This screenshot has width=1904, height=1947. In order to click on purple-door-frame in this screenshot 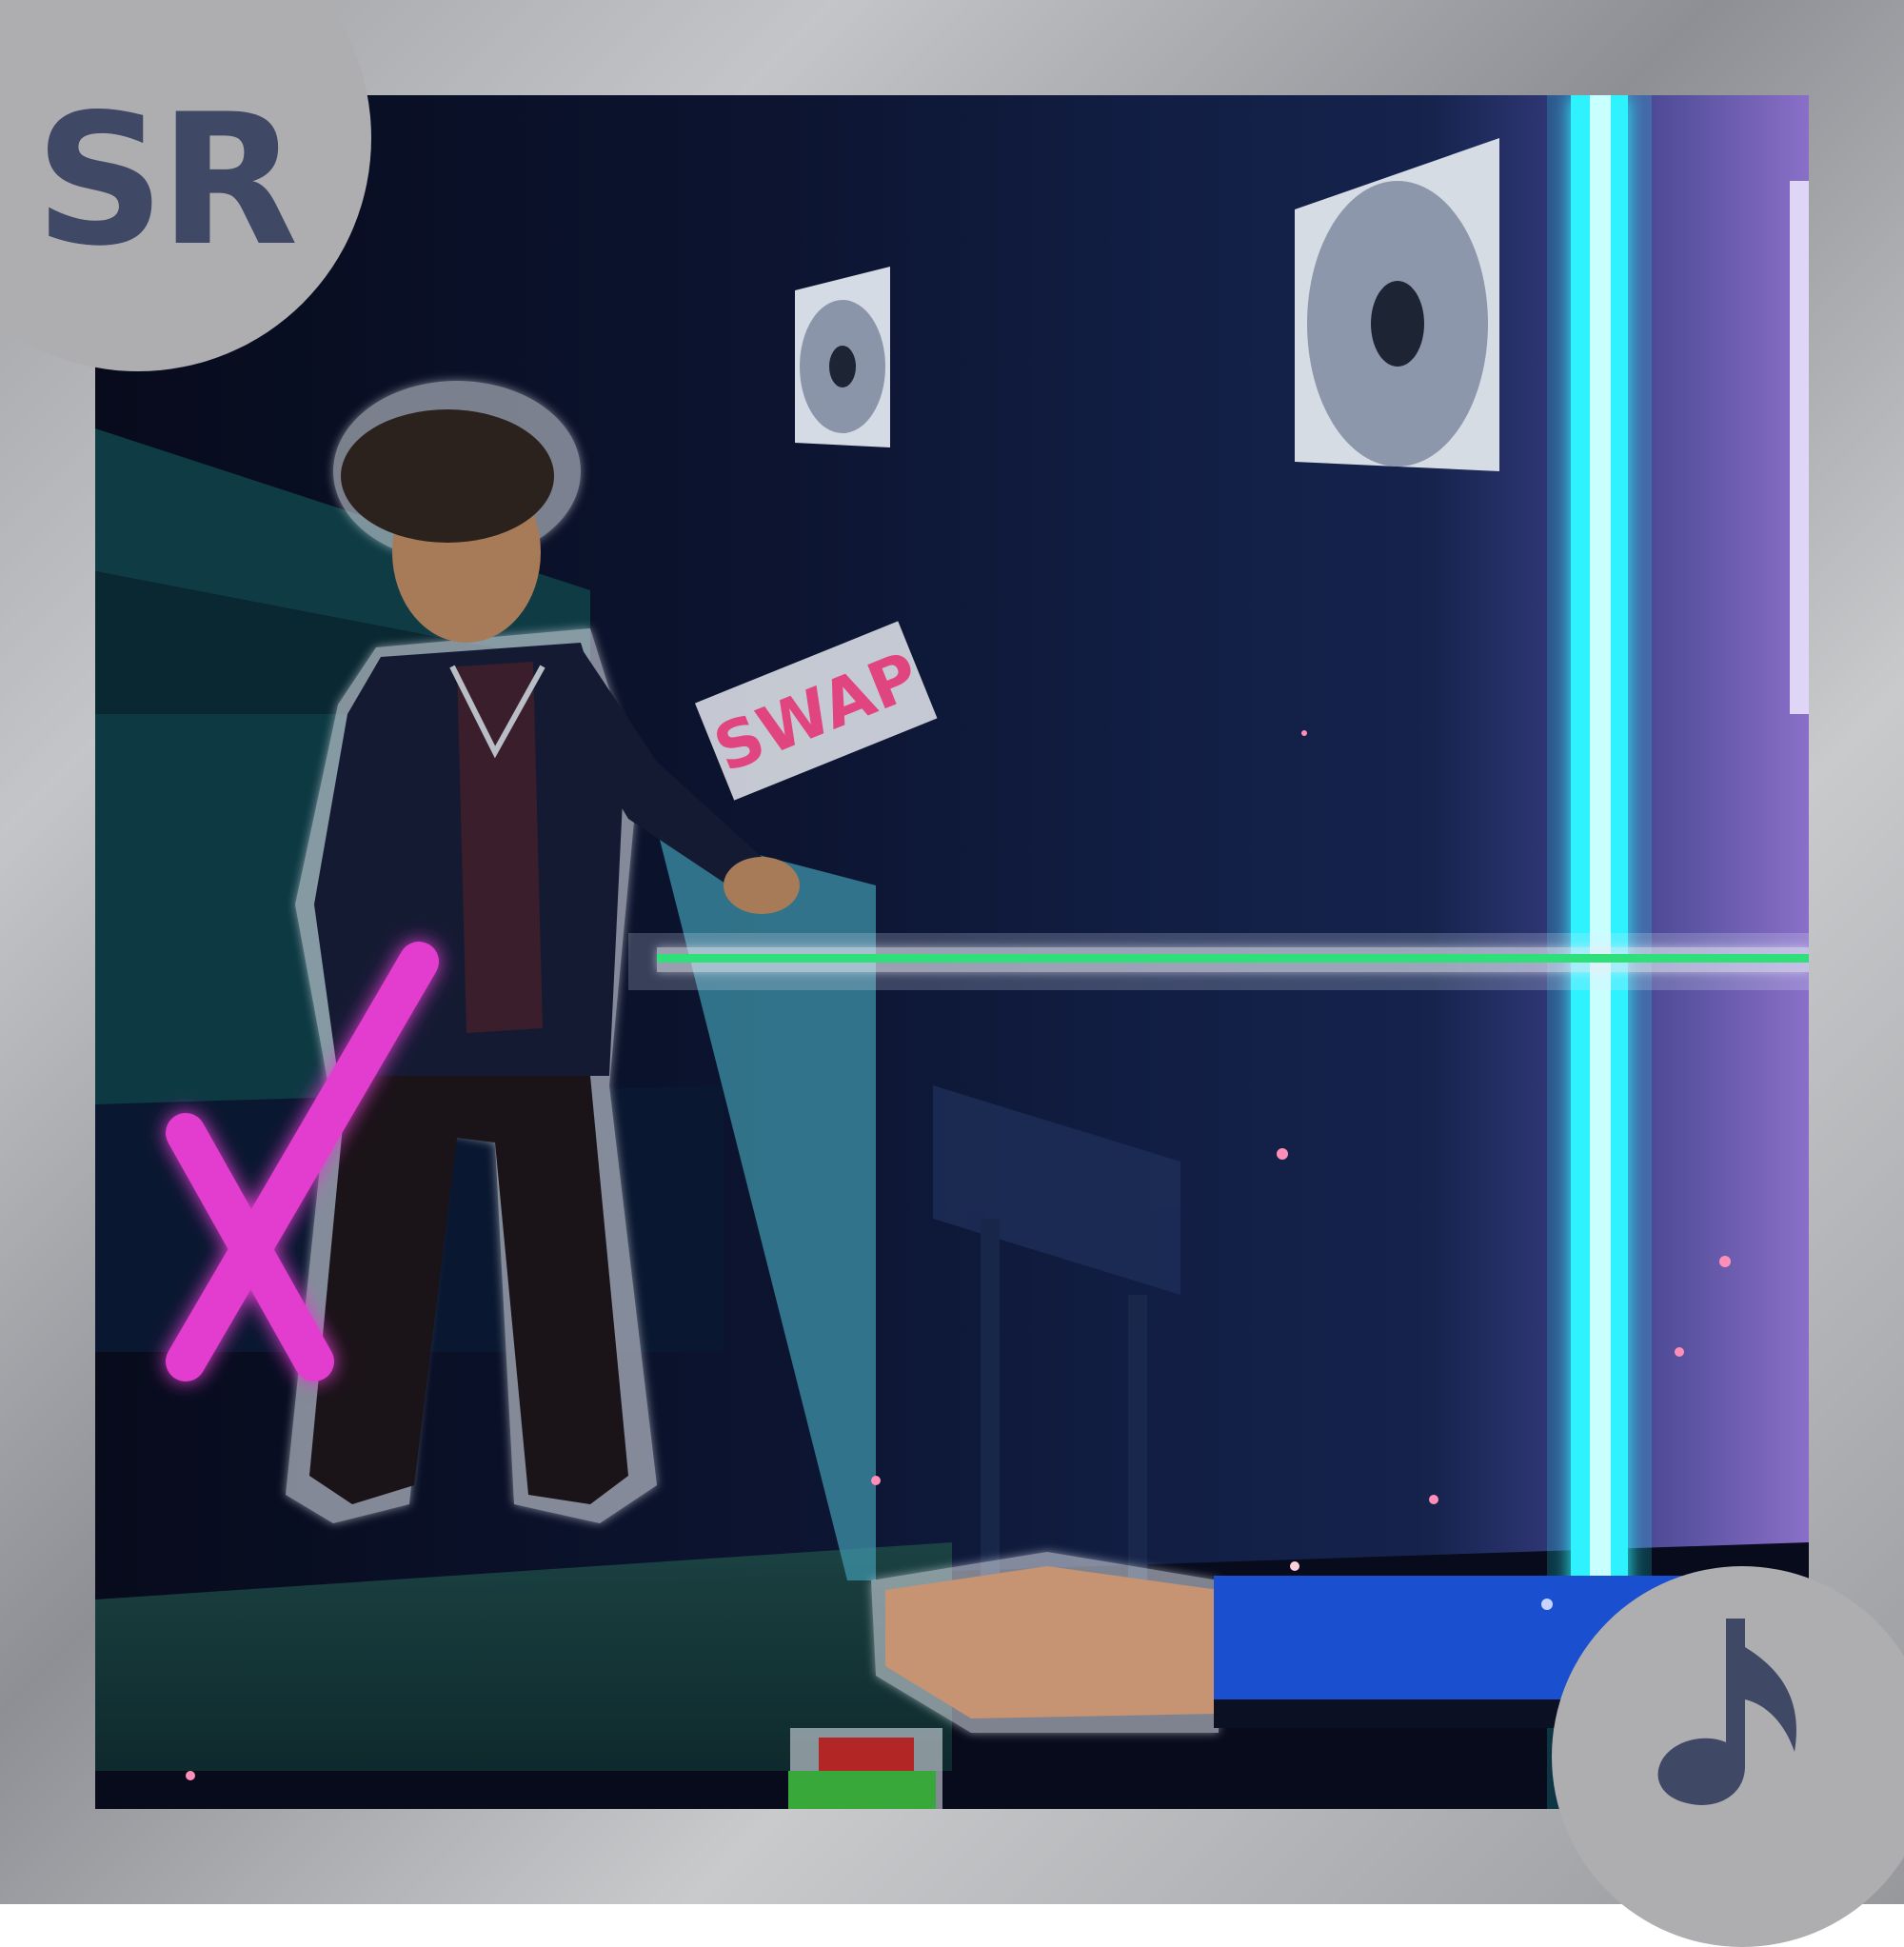, I will do `click(1799, 448)`.